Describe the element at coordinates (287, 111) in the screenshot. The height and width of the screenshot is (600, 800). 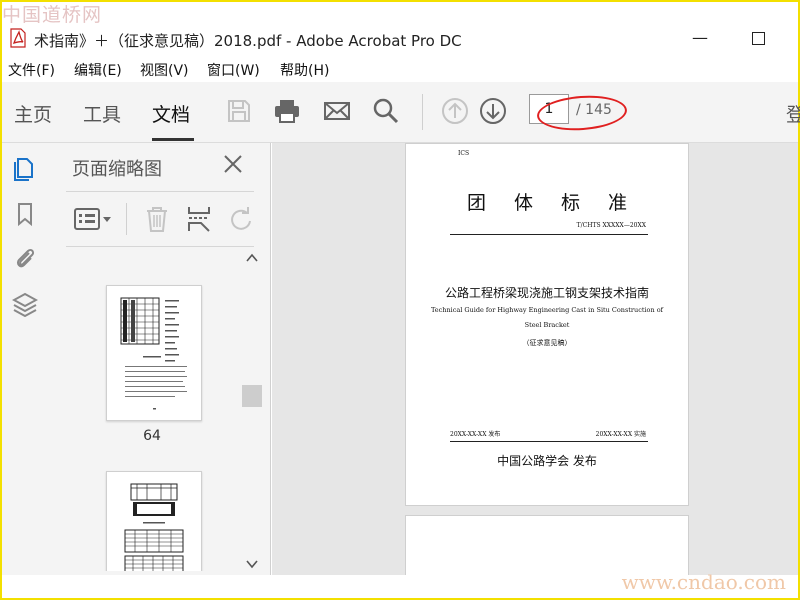
I see `print-icon` at that location.